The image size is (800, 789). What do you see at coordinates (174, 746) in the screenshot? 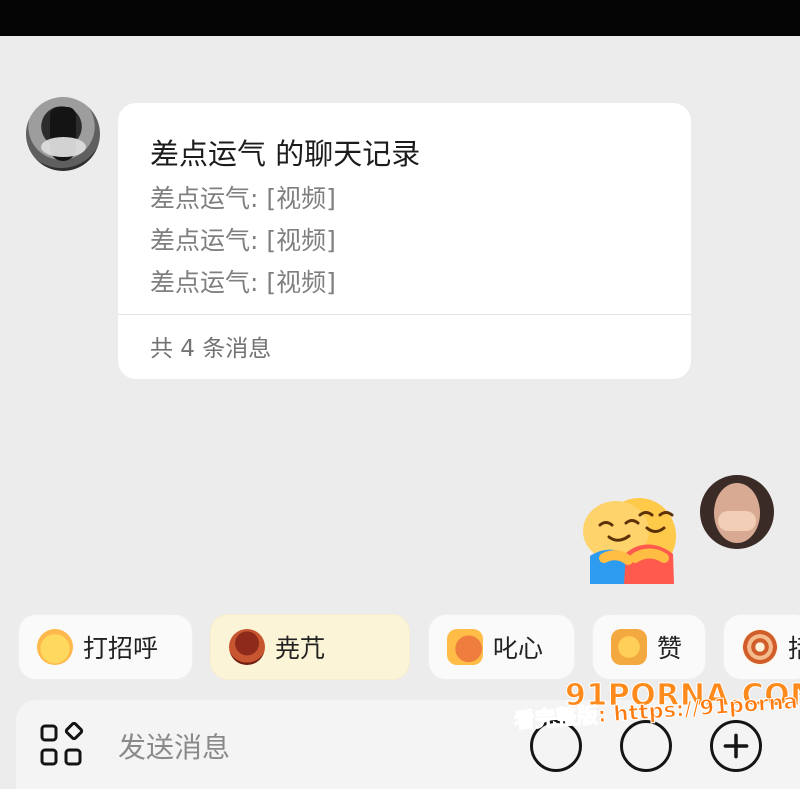
I see `message-input: 发送消息` at bounding box center [174, 746].